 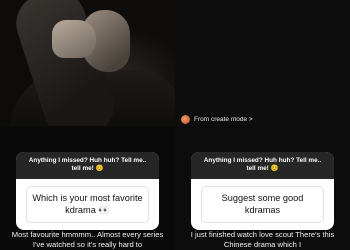 I want to click on question-sticker-body: Suggest some good kdramas, so click(x=262, y=204).